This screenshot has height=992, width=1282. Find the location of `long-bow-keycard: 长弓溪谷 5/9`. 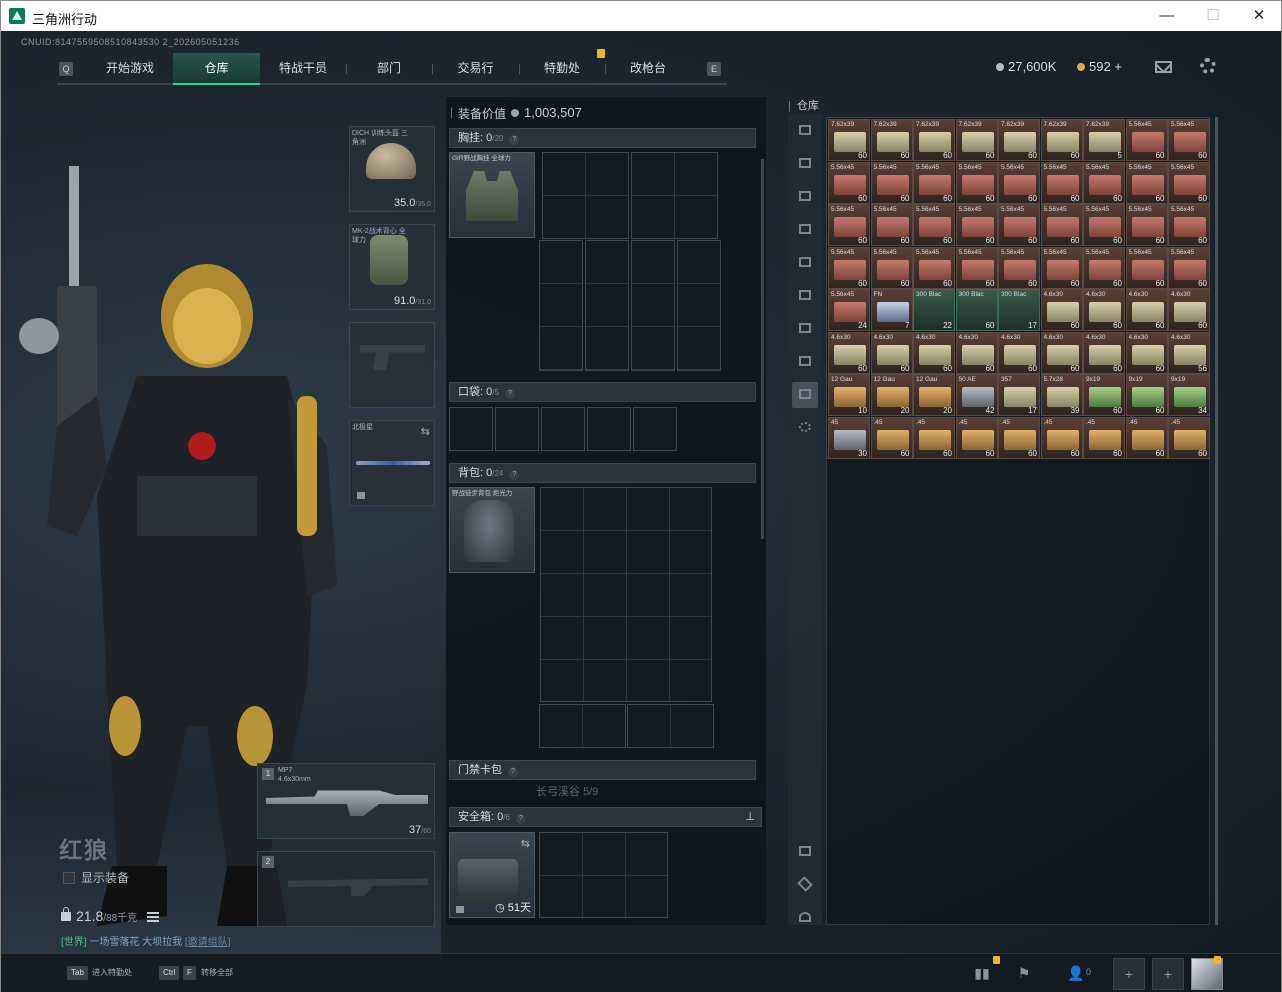

long-bow-keycard: 长弓溪谷 5/9 is located at coordinates (567, 791).